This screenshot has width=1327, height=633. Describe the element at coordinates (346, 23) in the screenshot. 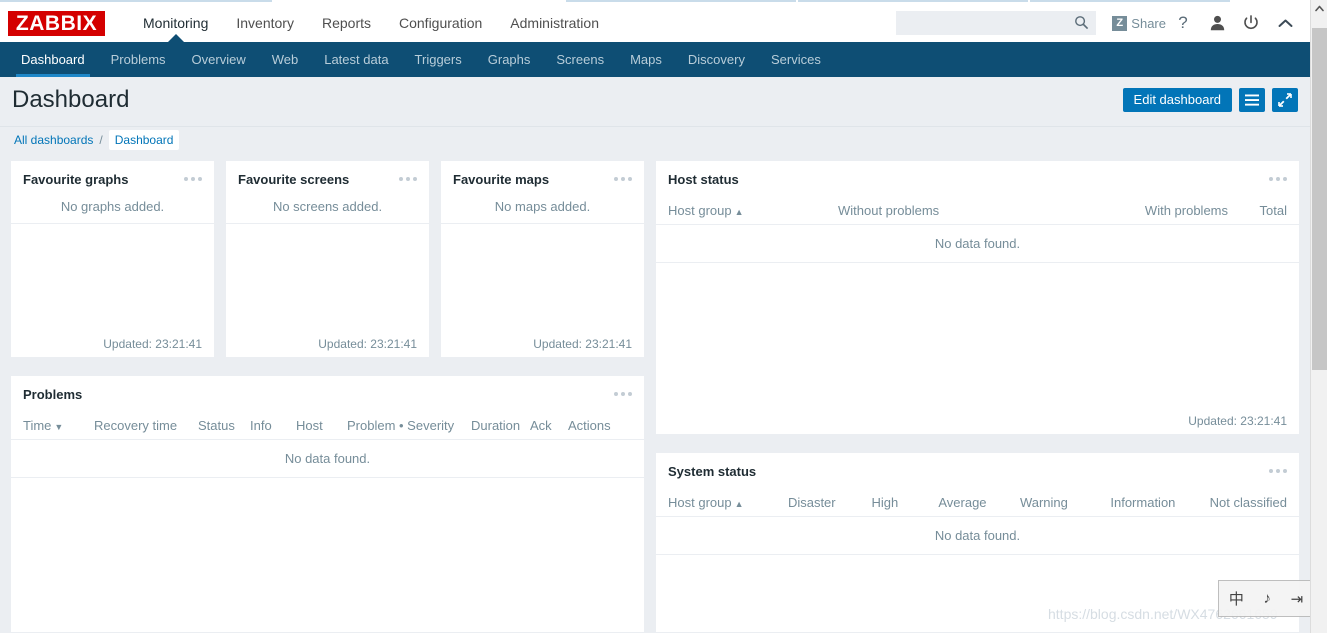

I see `nav-item-reports: Reports` at that location.